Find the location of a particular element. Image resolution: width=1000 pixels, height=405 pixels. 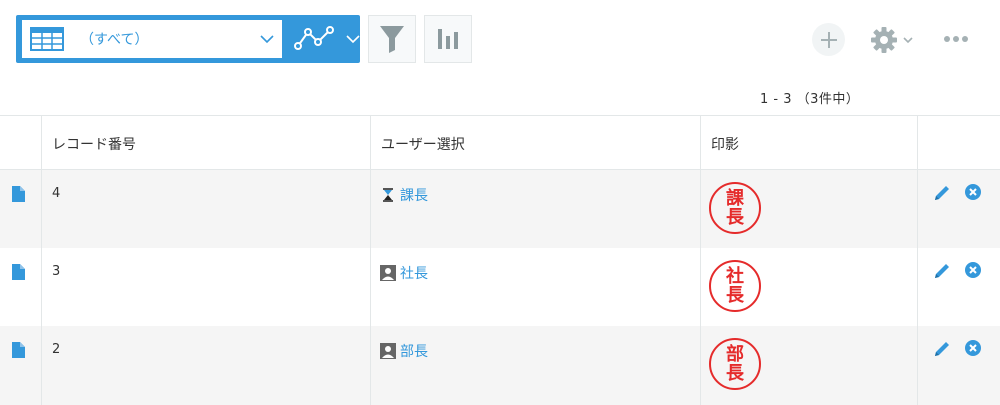

app-settings-button is located at coordinates (893, 40).